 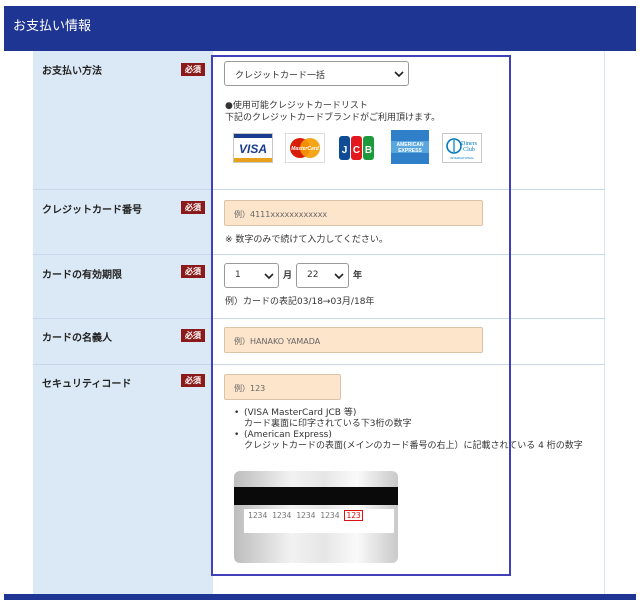 What do you see at coordinates (82, 275) in the screenshot?
I see `expiry-label: カードの有効期限` at bounding box center [82, 275].